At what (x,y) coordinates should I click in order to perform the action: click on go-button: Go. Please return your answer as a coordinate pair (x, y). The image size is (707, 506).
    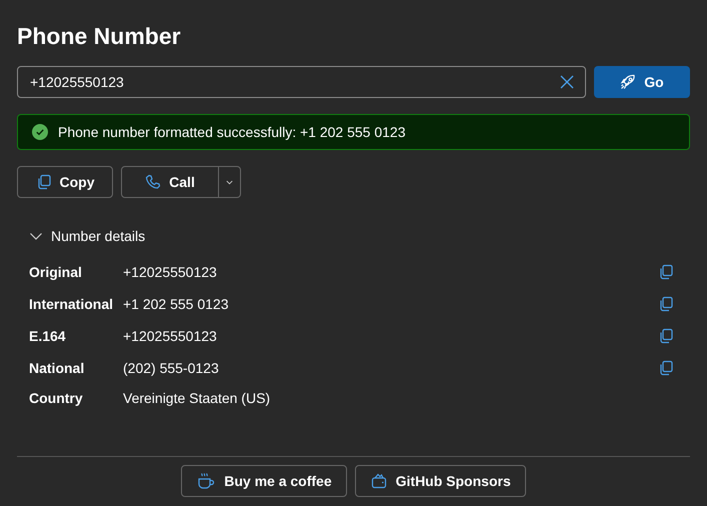
    Looking at the image, I should click on (642, 82).